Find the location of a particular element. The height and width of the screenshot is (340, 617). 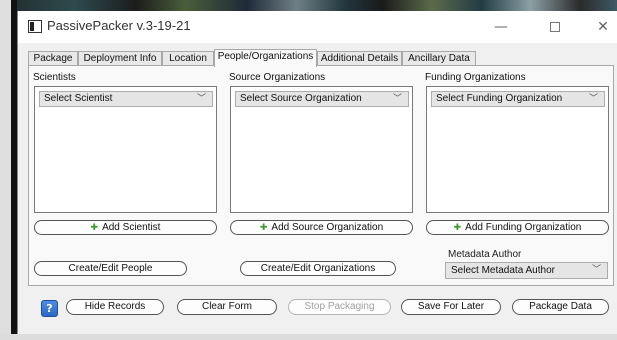

package-data-button: Package Data is located at coordinates (560, 307).